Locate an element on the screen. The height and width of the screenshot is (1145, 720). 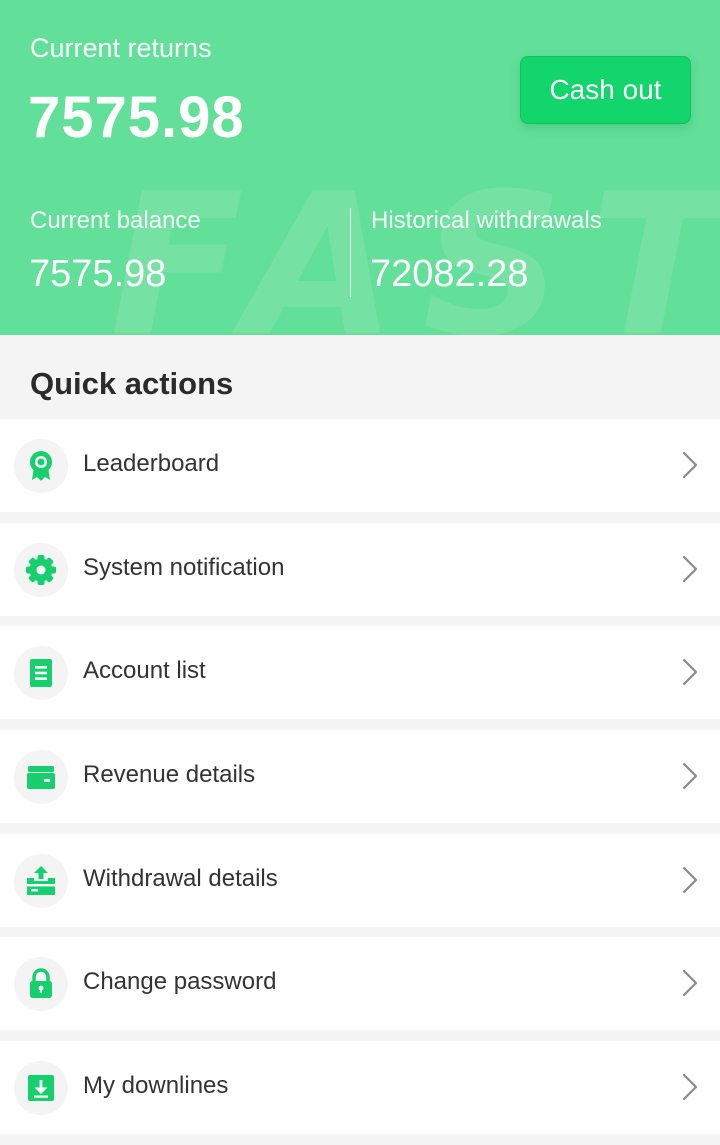
menu-item-withdrawal-details: Withdrawal details is located at coordinates (360, 880).